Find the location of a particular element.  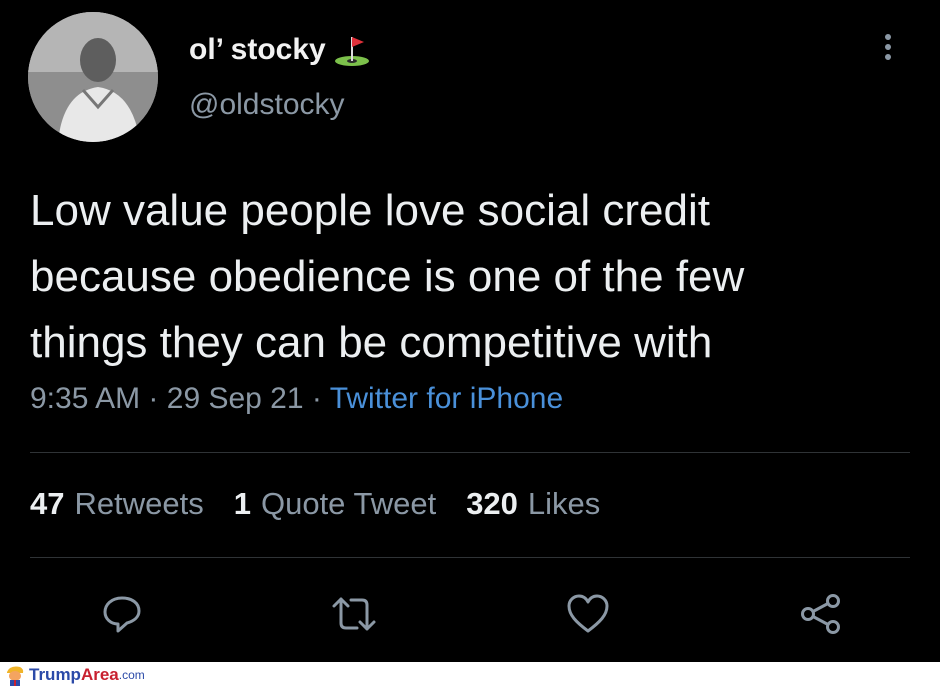

share-button is located at coordinates (821, 614).